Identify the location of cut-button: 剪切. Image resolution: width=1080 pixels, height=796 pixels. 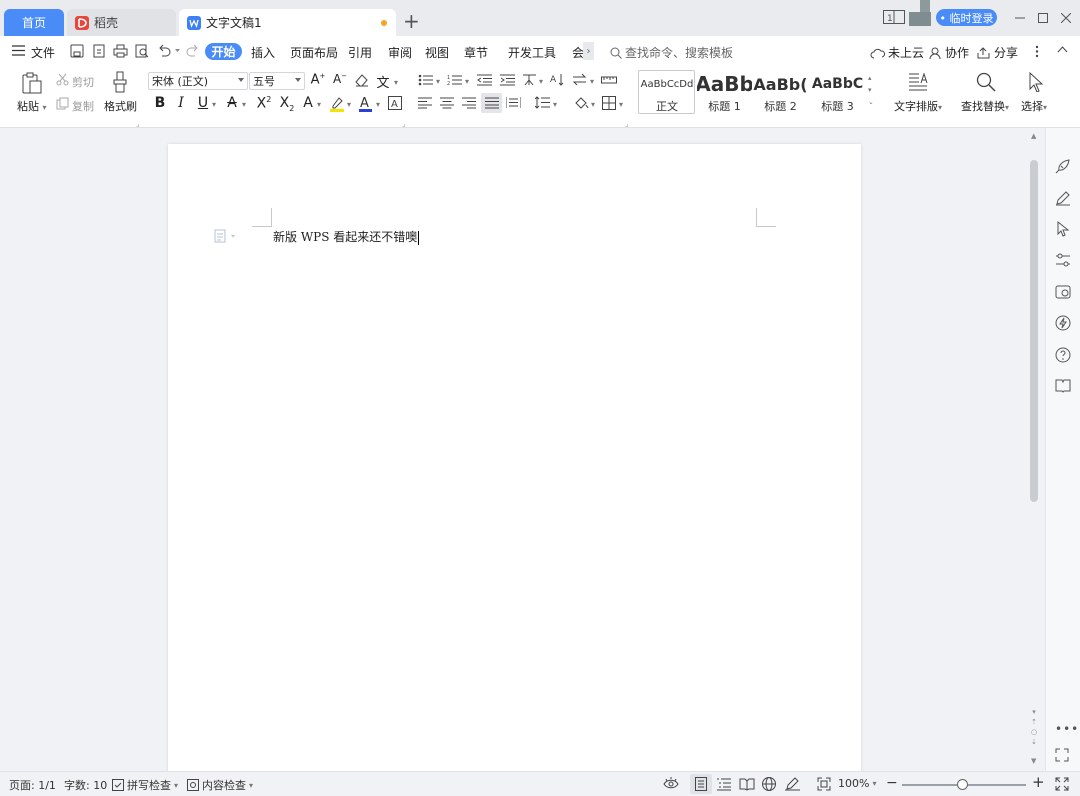
(83, 82).